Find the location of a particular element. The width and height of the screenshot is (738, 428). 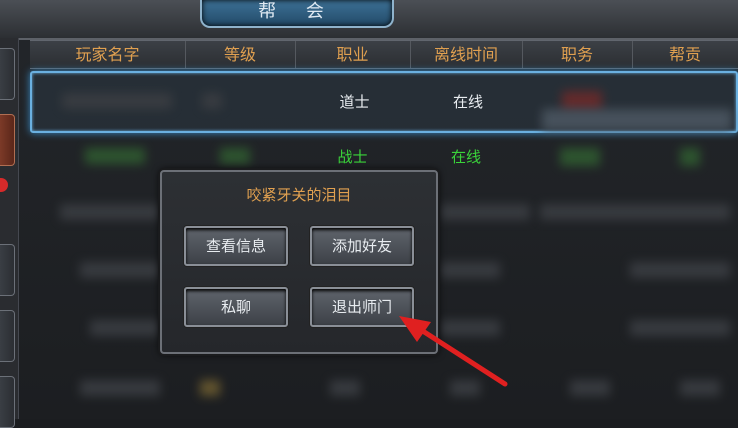

header-level: 等级 is located at coordinates (240, 54).